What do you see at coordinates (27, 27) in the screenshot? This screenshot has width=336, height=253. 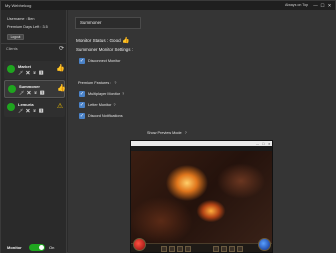 I see `premium-days-label: Premium Days Left : 3.5` at bounding box center [27, 27].